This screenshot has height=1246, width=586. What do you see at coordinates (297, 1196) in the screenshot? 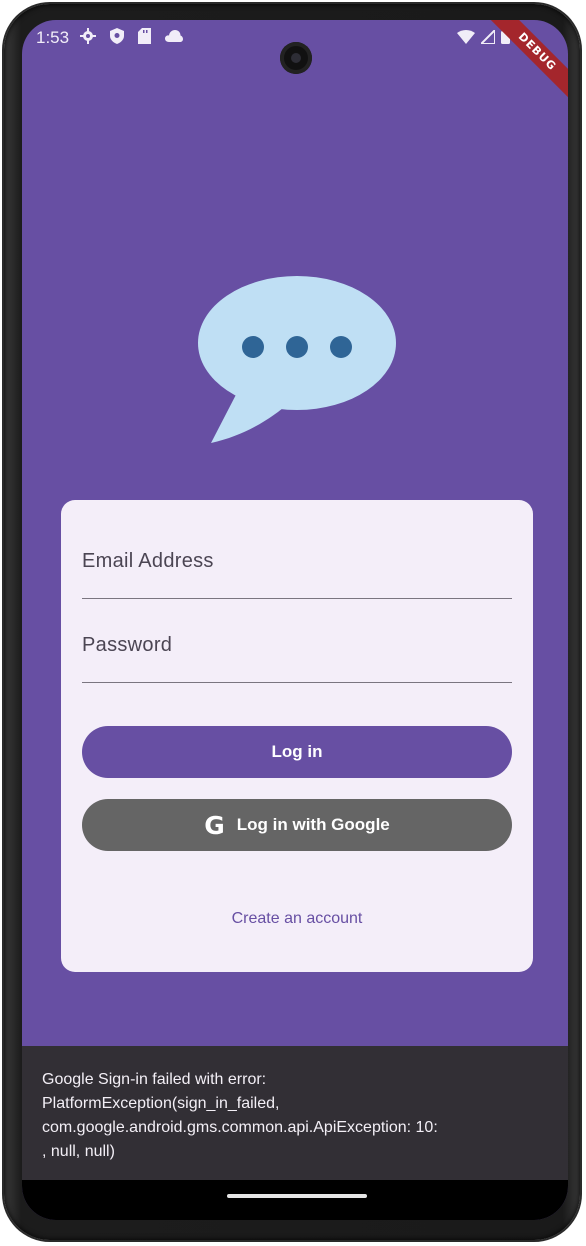
I see `home-indicator` at bounding box center [297, 1196].